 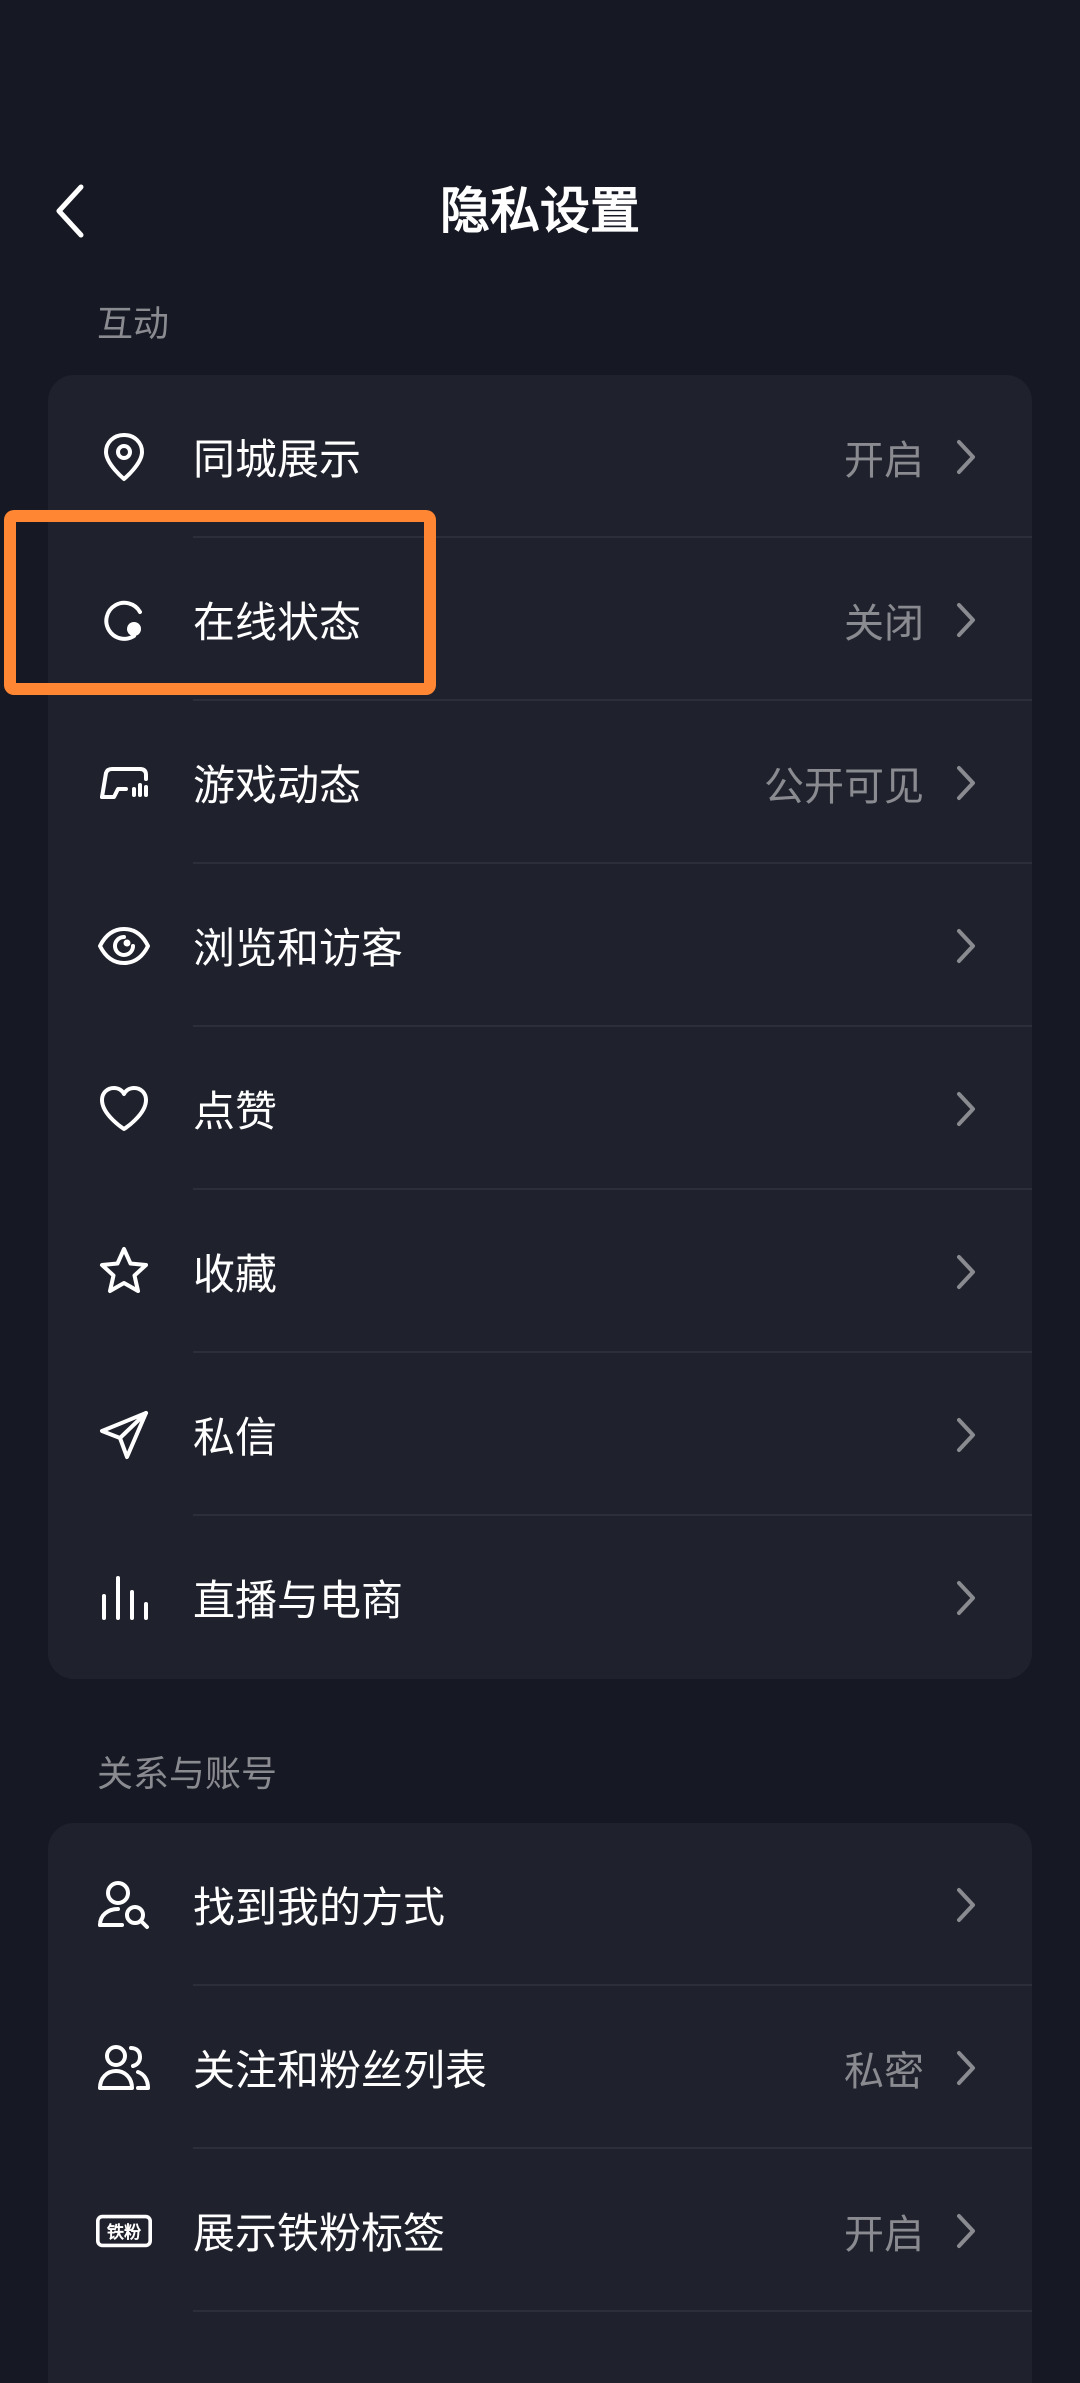 What do you see at coordinates (884, 623) in the screenshot?
I see `setting-value: 关闭` at bounding box center [884, 623].